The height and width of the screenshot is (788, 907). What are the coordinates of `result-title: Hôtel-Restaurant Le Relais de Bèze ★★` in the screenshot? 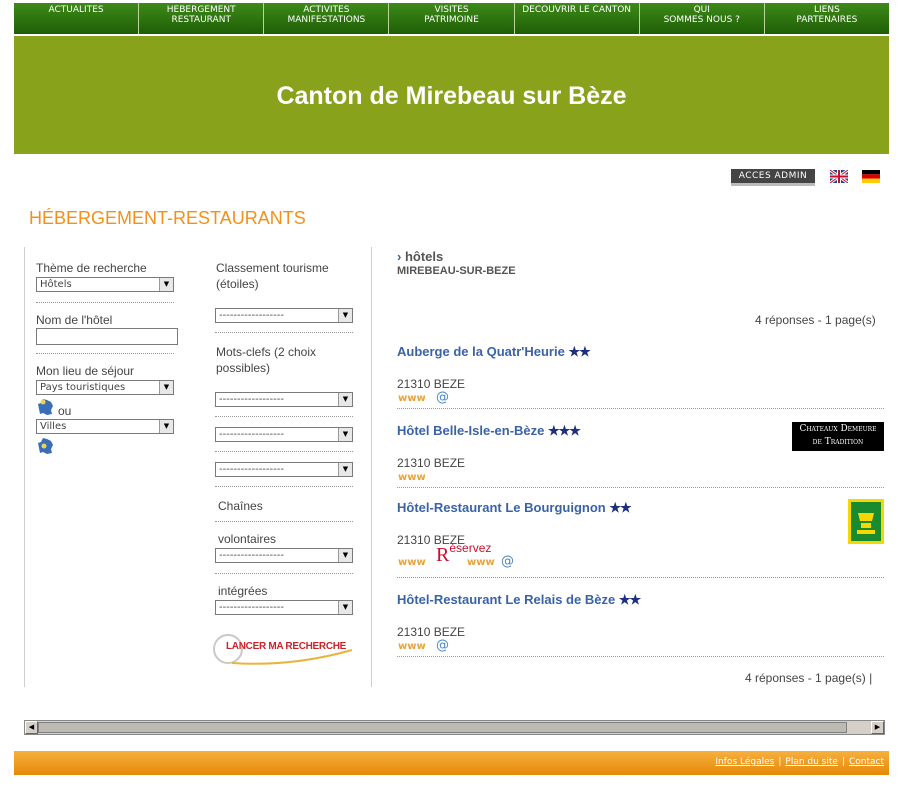 It's located at (519, 600).